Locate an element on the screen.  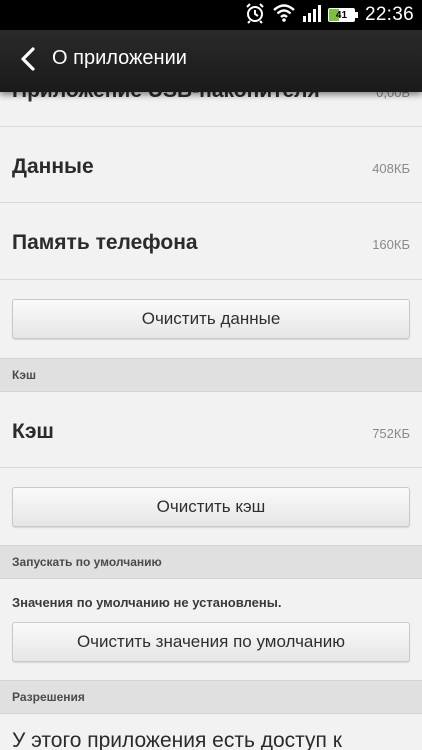
back-button is located at coordinates (29, 61).